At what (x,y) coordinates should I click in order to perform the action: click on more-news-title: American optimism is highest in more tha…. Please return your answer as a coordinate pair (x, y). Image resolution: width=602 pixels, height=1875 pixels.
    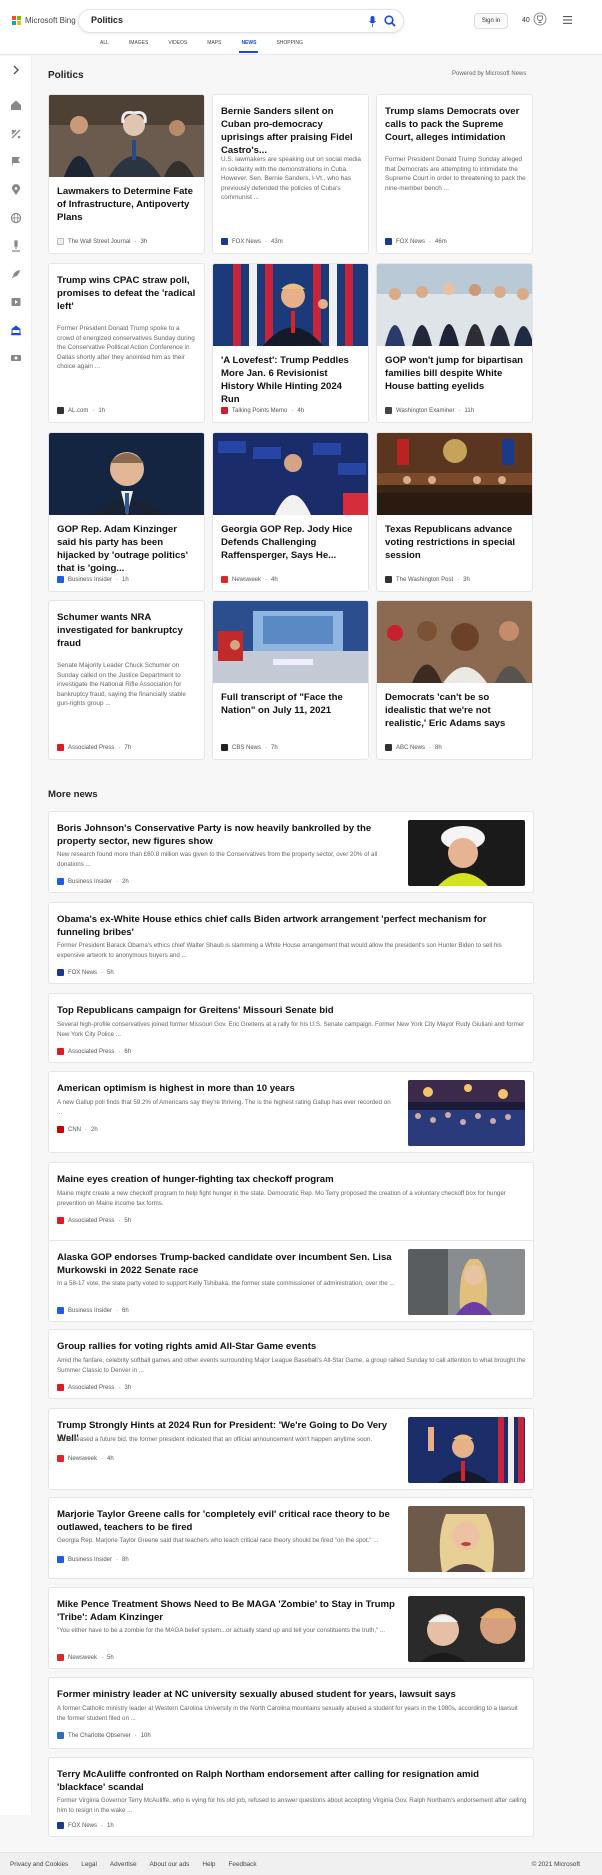
    Looking at the image, I should click on (227, 1088).